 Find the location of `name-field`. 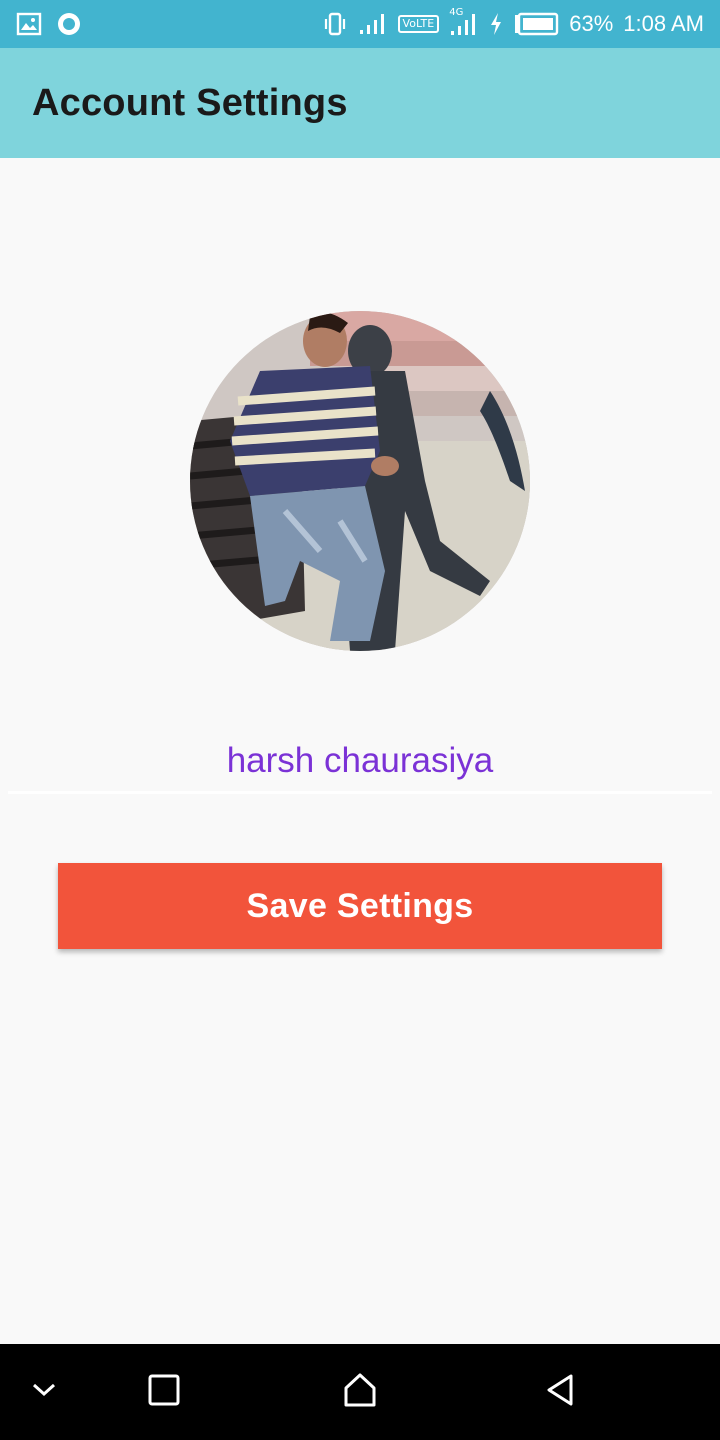

name-field is located at coordinates (360, 762).